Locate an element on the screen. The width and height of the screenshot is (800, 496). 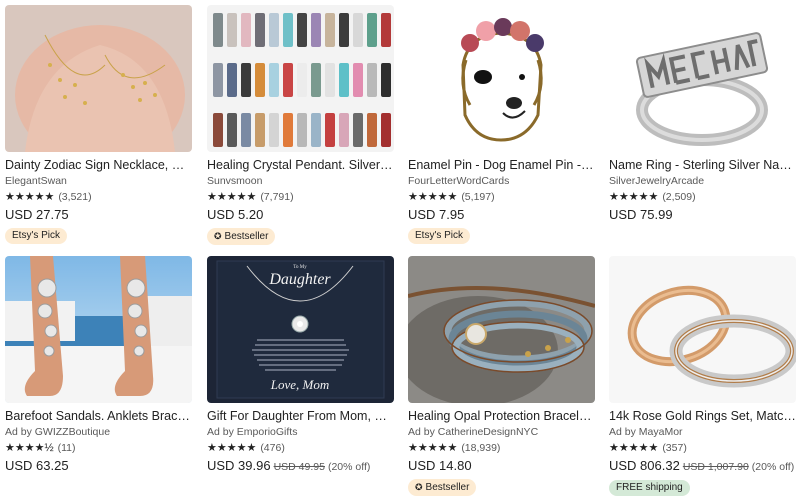
review-count: (3,521) is located at coordinates (75, 197).